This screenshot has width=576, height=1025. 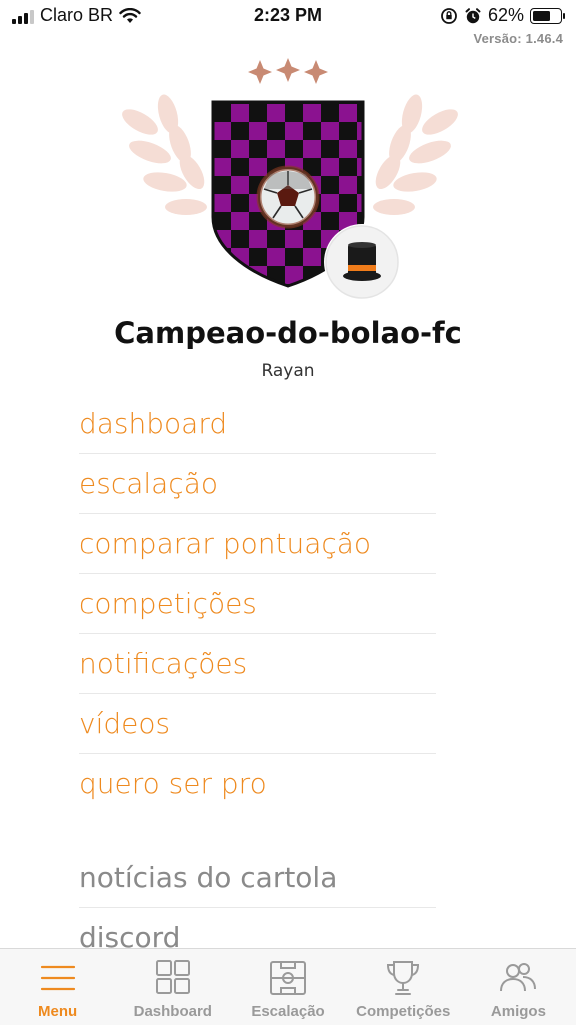 I want to click on menu-item-escalacao: escalação, so click(x=257, y=484).